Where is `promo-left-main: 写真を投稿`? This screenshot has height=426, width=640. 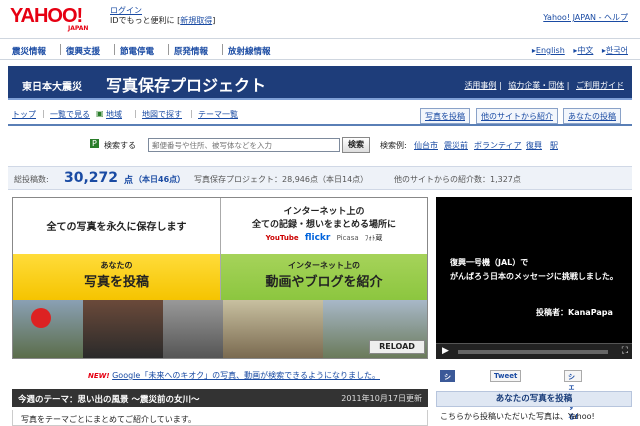
promo-left-main: 写真を投稿 is located at coordinates (116, 282).